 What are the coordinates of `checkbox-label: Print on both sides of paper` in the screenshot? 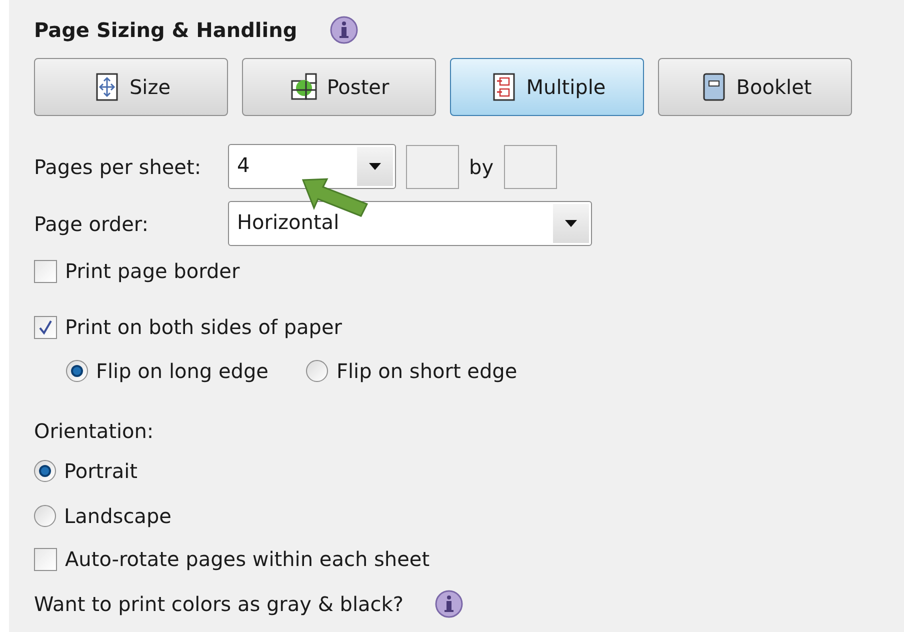 It's located at (203, 327).